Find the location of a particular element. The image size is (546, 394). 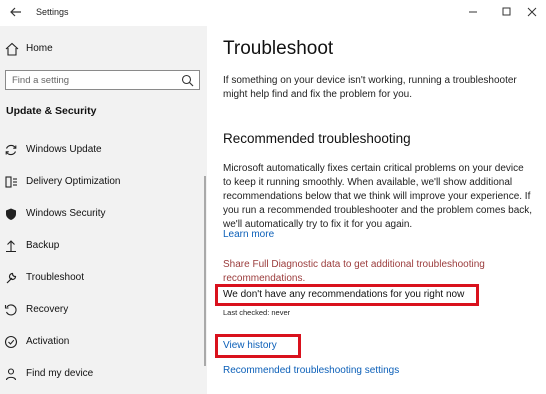

sidebar-item-delivery-optimization: Delivery Optimization is located at coordinates (102, 182).